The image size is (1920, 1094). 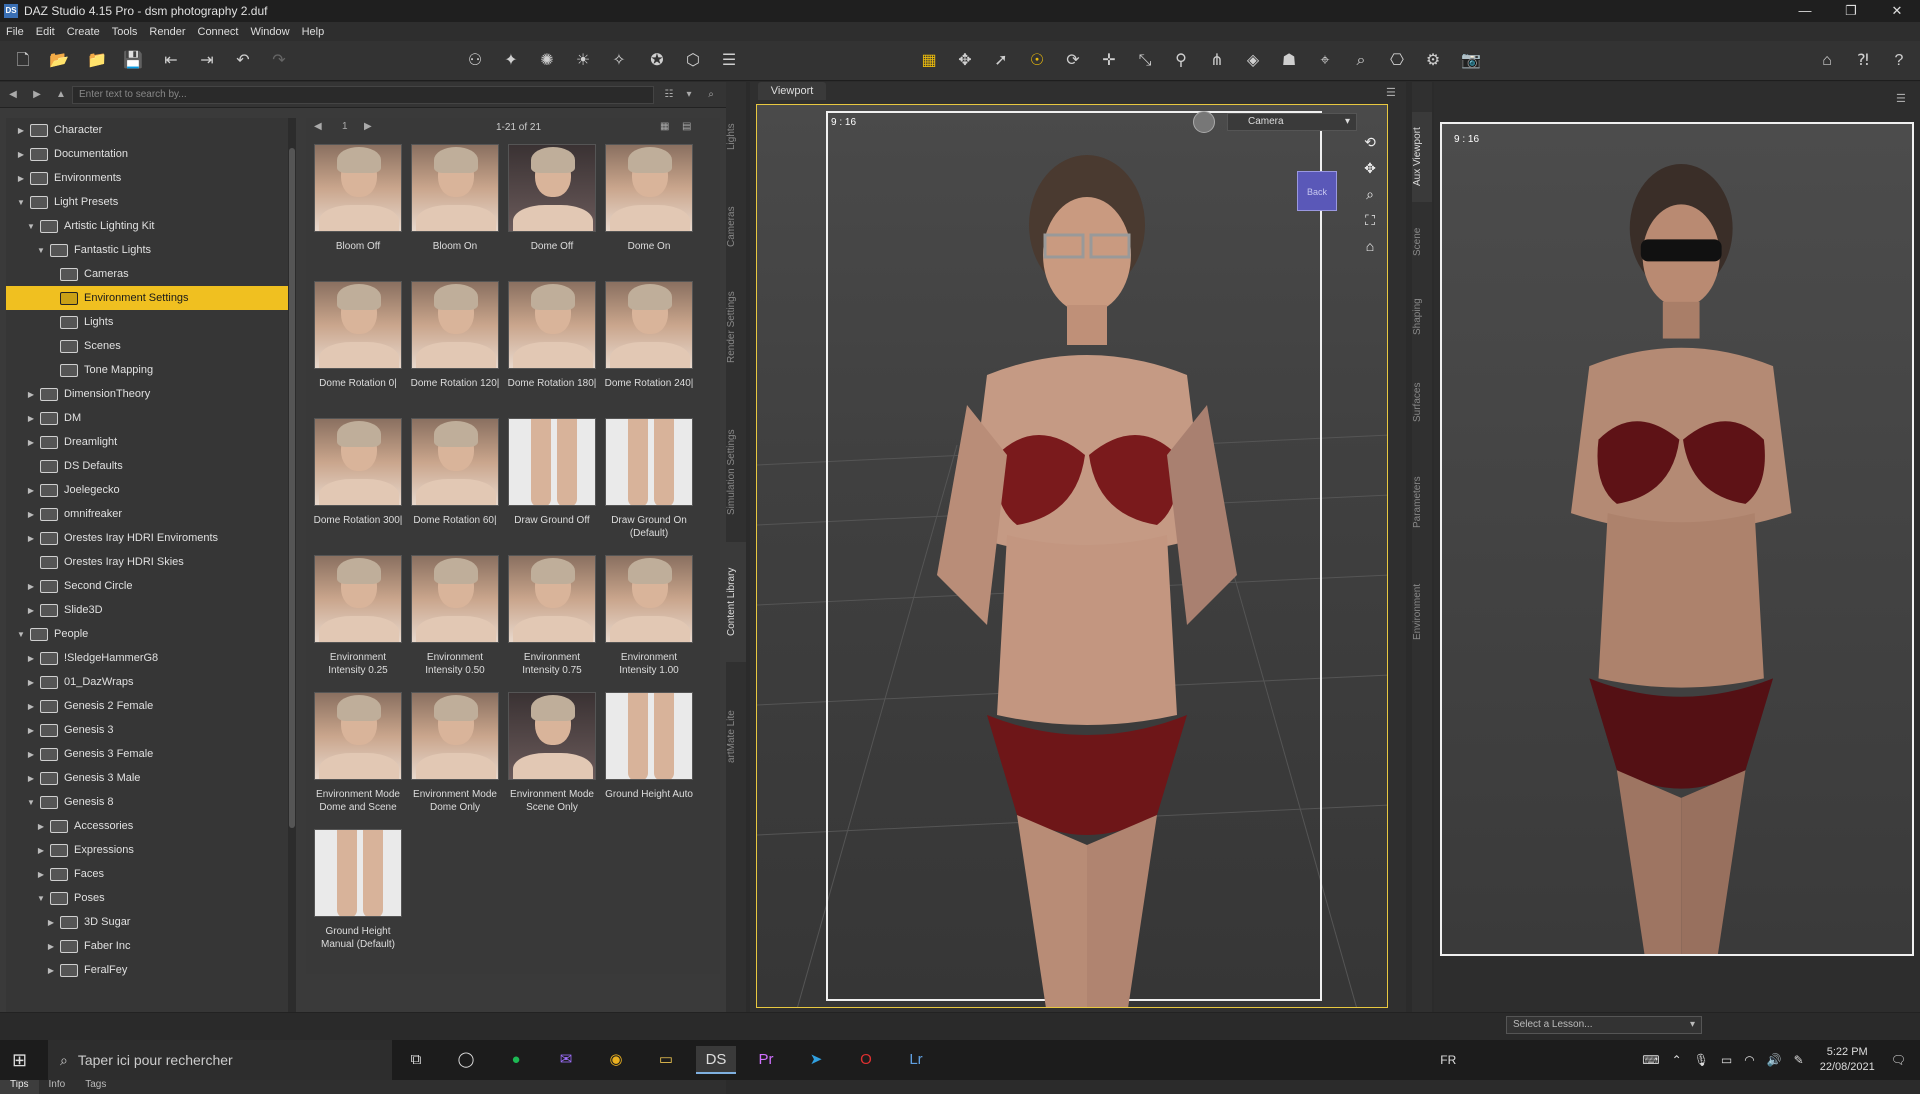 I want to click on vtab-aux-viewport: Aux Viewport, so click(x=1422, y=157).